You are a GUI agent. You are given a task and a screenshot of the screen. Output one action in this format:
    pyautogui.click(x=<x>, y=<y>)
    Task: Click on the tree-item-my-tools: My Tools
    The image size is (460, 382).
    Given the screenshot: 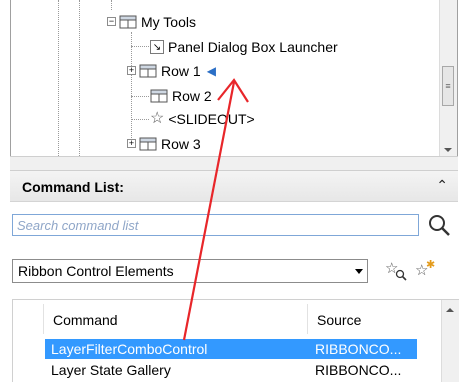 What is the action you would take?
    pyautogui.click(x=157, y=22)
    